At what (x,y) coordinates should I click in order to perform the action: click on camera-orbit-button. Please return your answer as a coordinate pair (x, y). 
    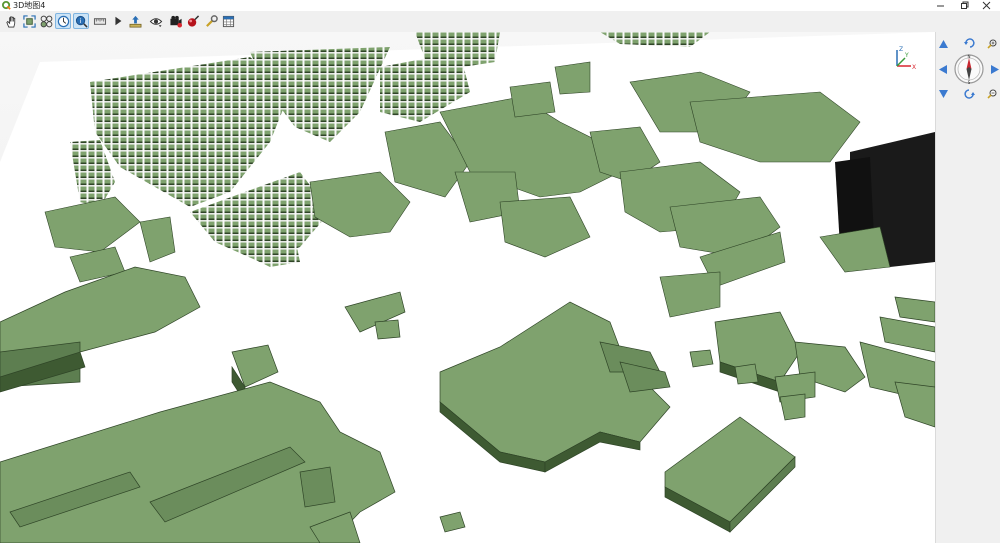
    Looking at the image, I should click on (63, 21).